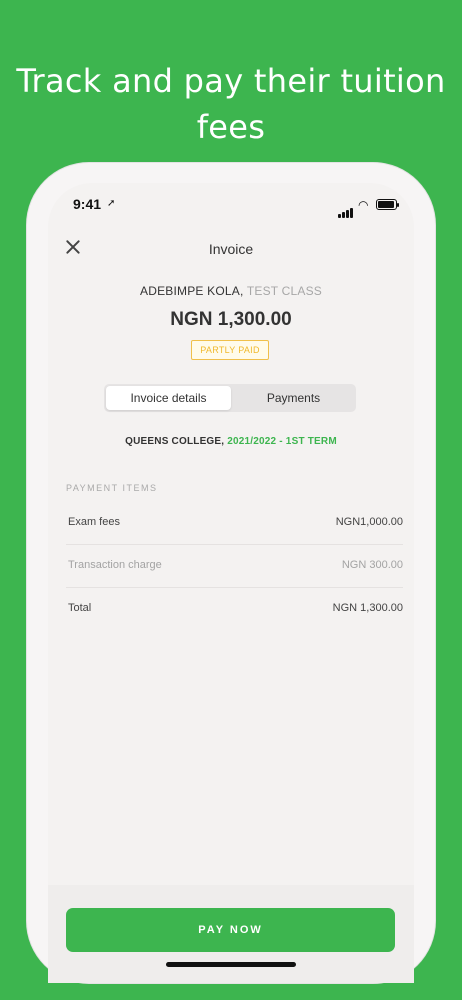  Describe the element at coordinates (94, 522) in the screenshot. I see `item-label: Exam fees` at that location.